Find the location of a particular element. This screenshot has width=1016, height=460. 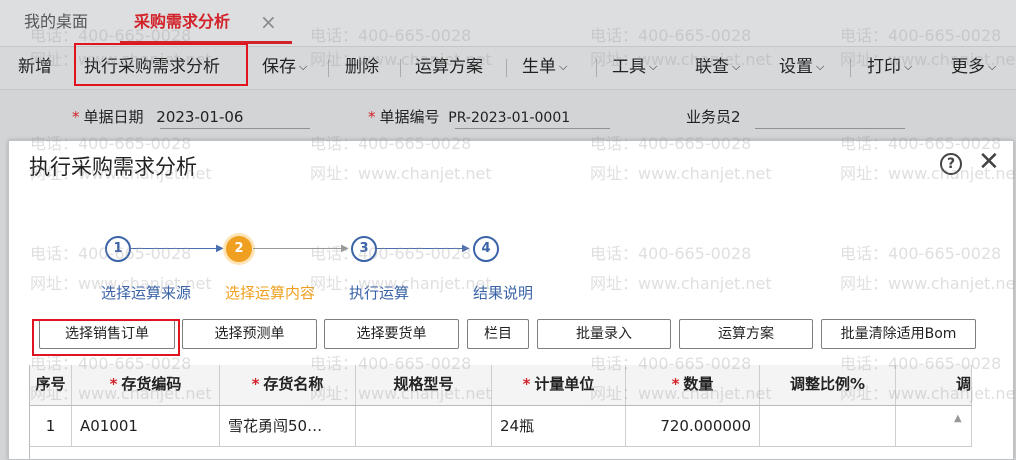

table-cell: 720.000000 is located at coordinates (693, 426).